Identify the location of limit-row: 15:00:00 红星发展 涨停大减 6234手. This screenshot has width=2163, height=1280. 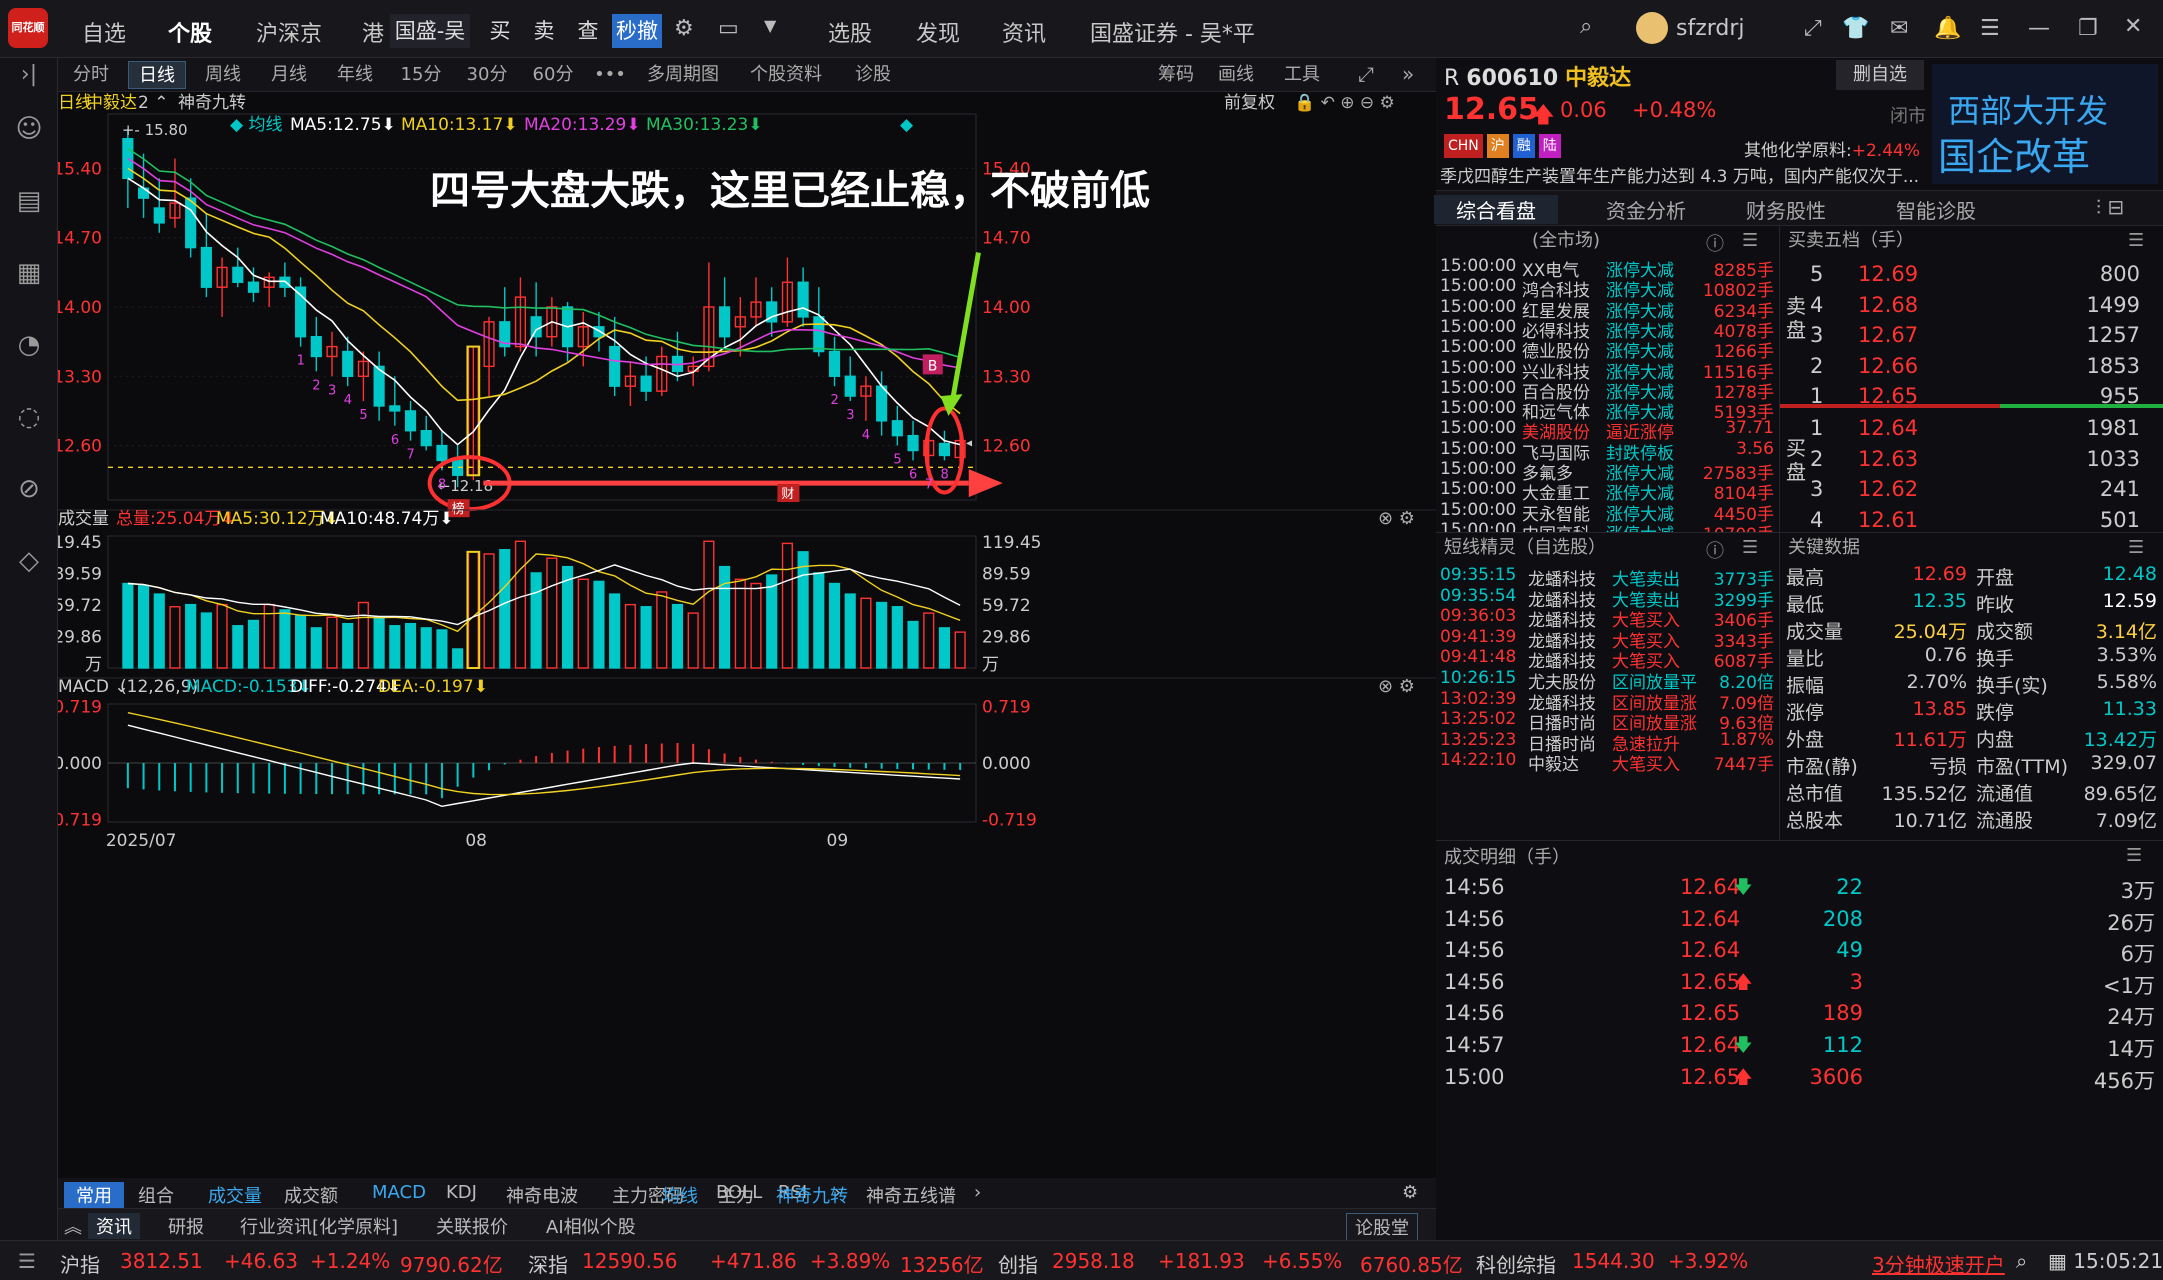
(1607, 309).